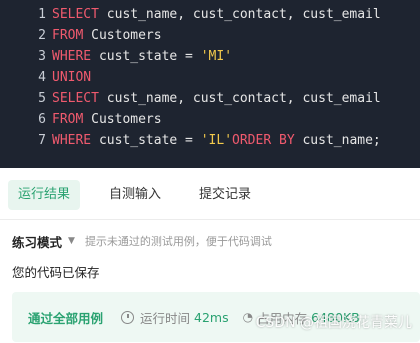 This screenshot has height=343, width=420. I want to click on clock-icon, so click(128, 317).